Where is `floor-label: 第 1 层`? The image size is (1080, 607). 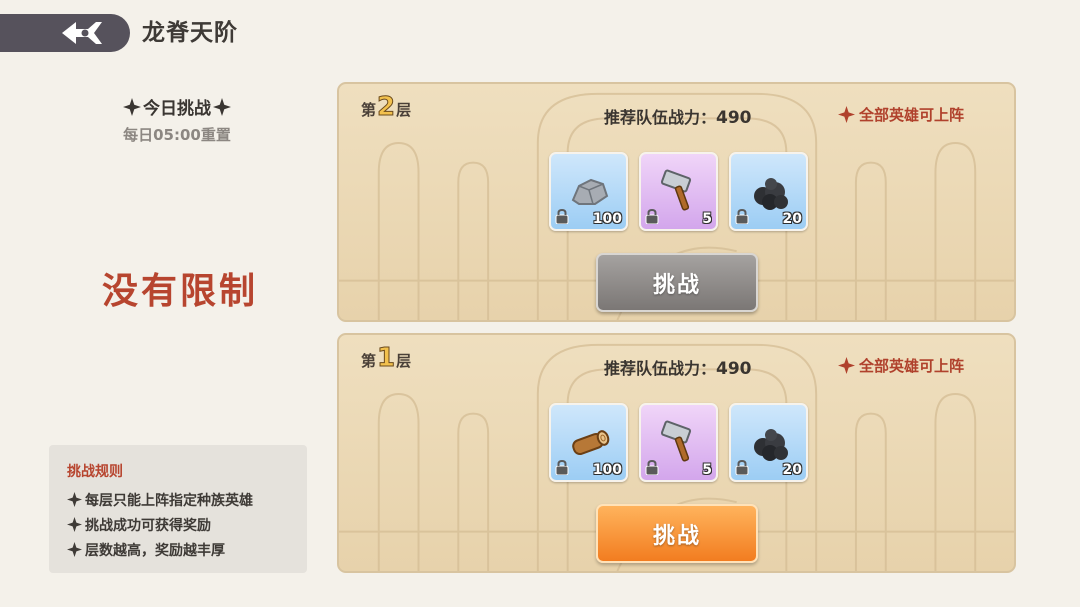
floor-label: 第 1 层 is located at coordinates (386, 358).